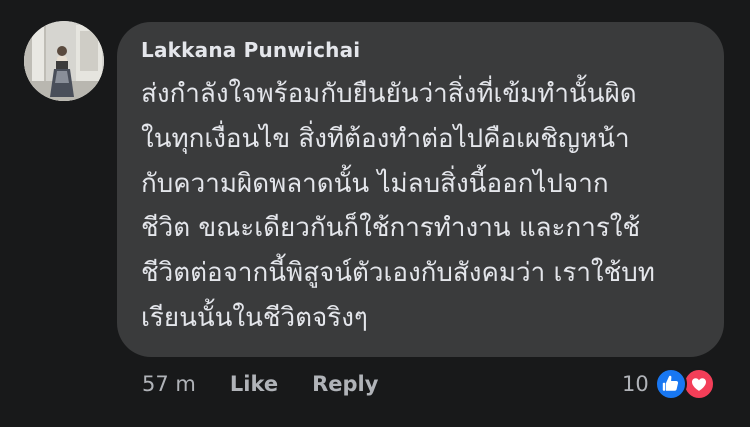 The height and width of the screenshot is (427, 750). Describe the element at coordinates (345, 384) in the screenshot. I see `reply-button: Reply` at that location.